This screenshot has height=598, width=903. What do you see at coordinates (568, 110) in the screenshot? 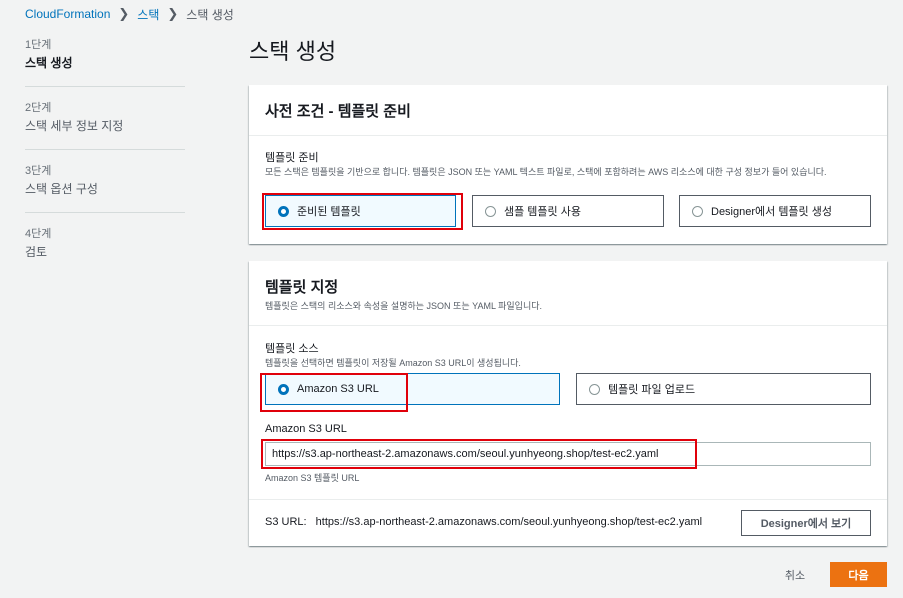
I see `panel-header: 사전 조건 - 템플릿 준비` at bounding box center [568, 110].